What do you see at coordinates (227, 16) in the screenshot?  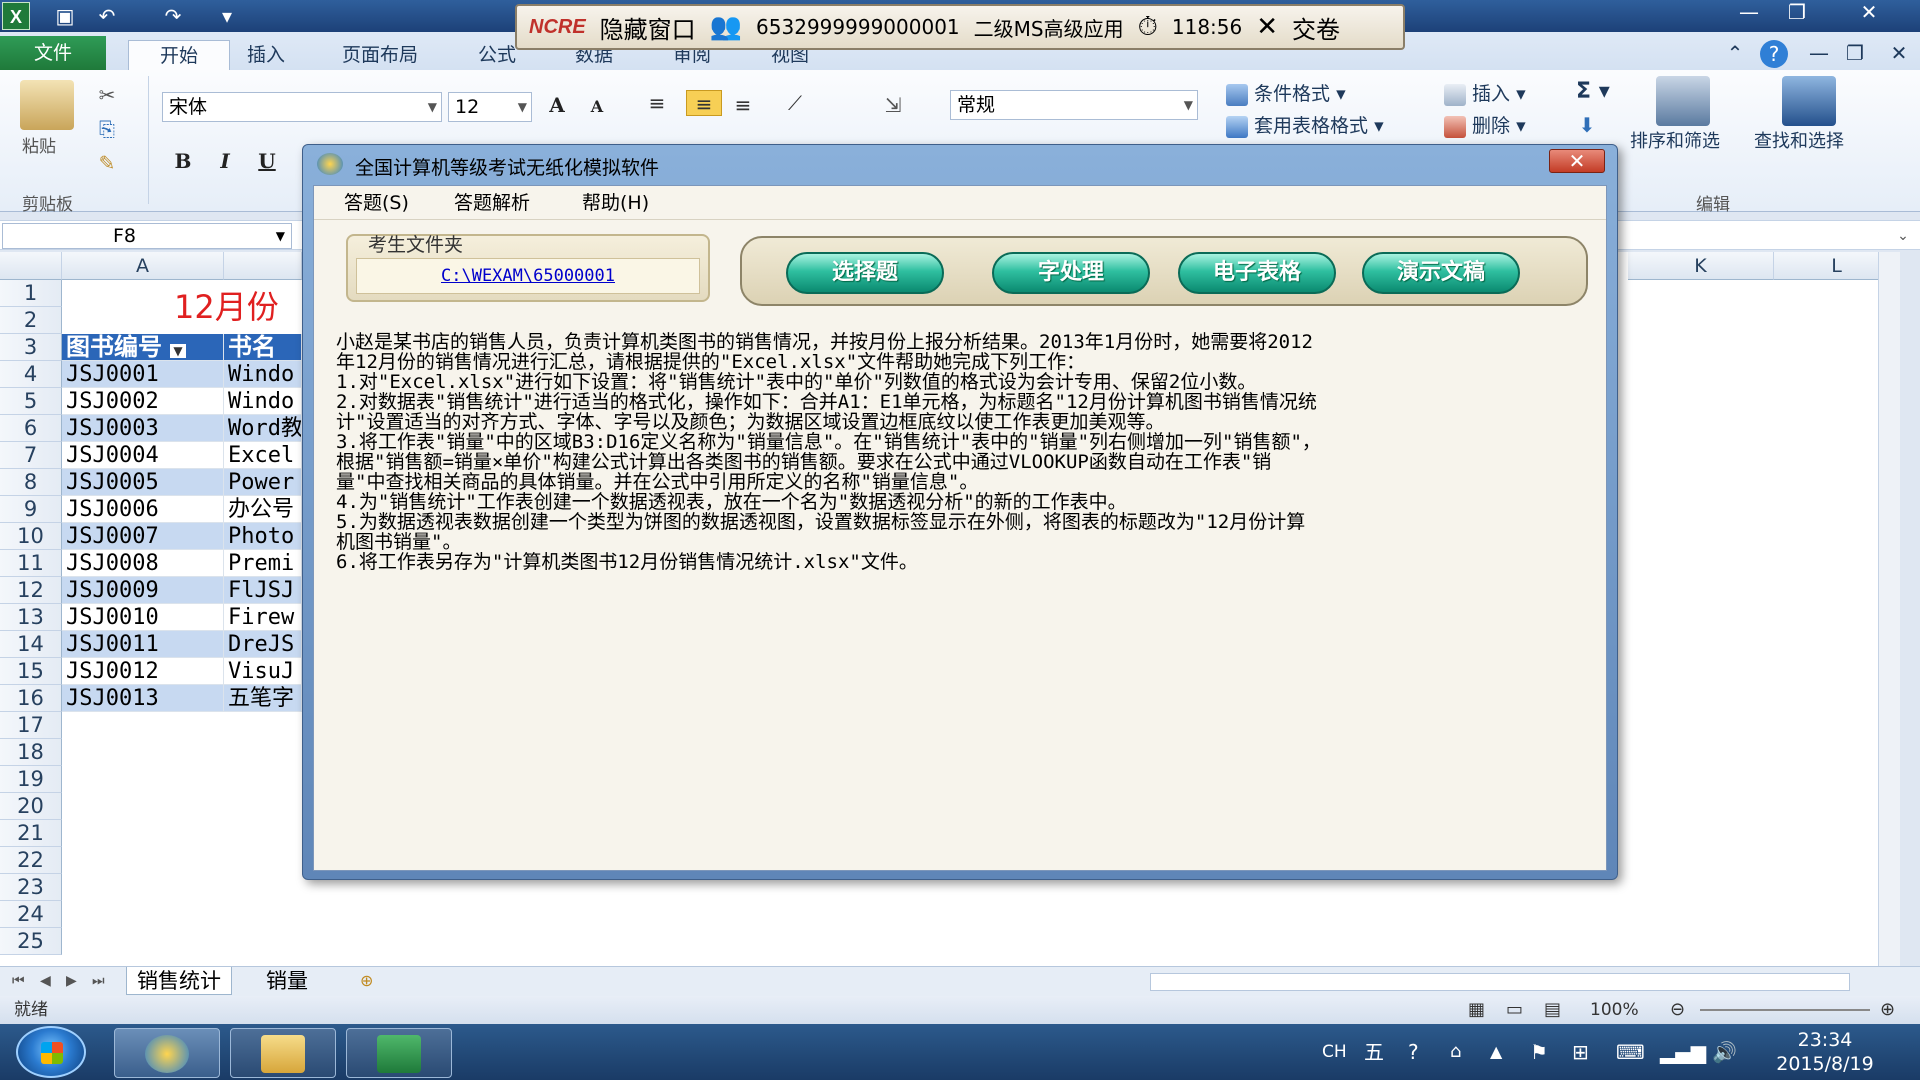 I see `customize-qat-icon: ▾` at bounding box center [227, 16].